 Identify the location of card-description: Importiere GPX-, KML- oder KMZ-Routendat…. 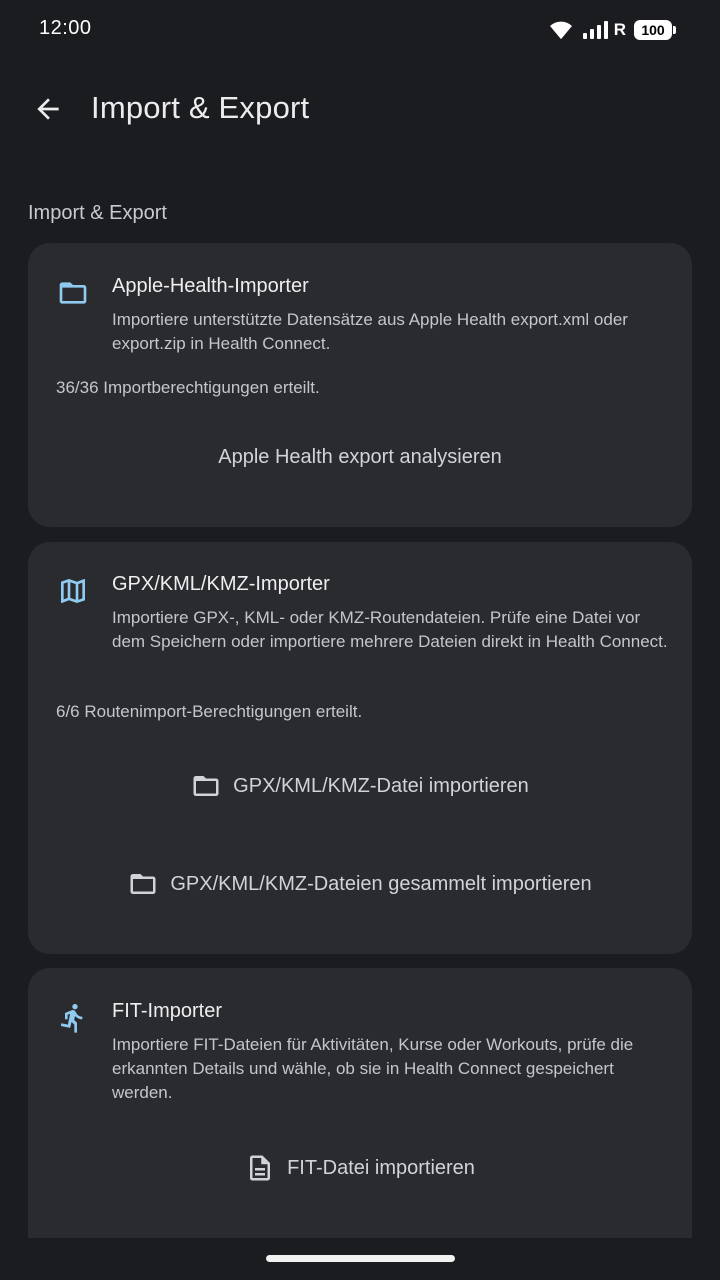
(390, 629).